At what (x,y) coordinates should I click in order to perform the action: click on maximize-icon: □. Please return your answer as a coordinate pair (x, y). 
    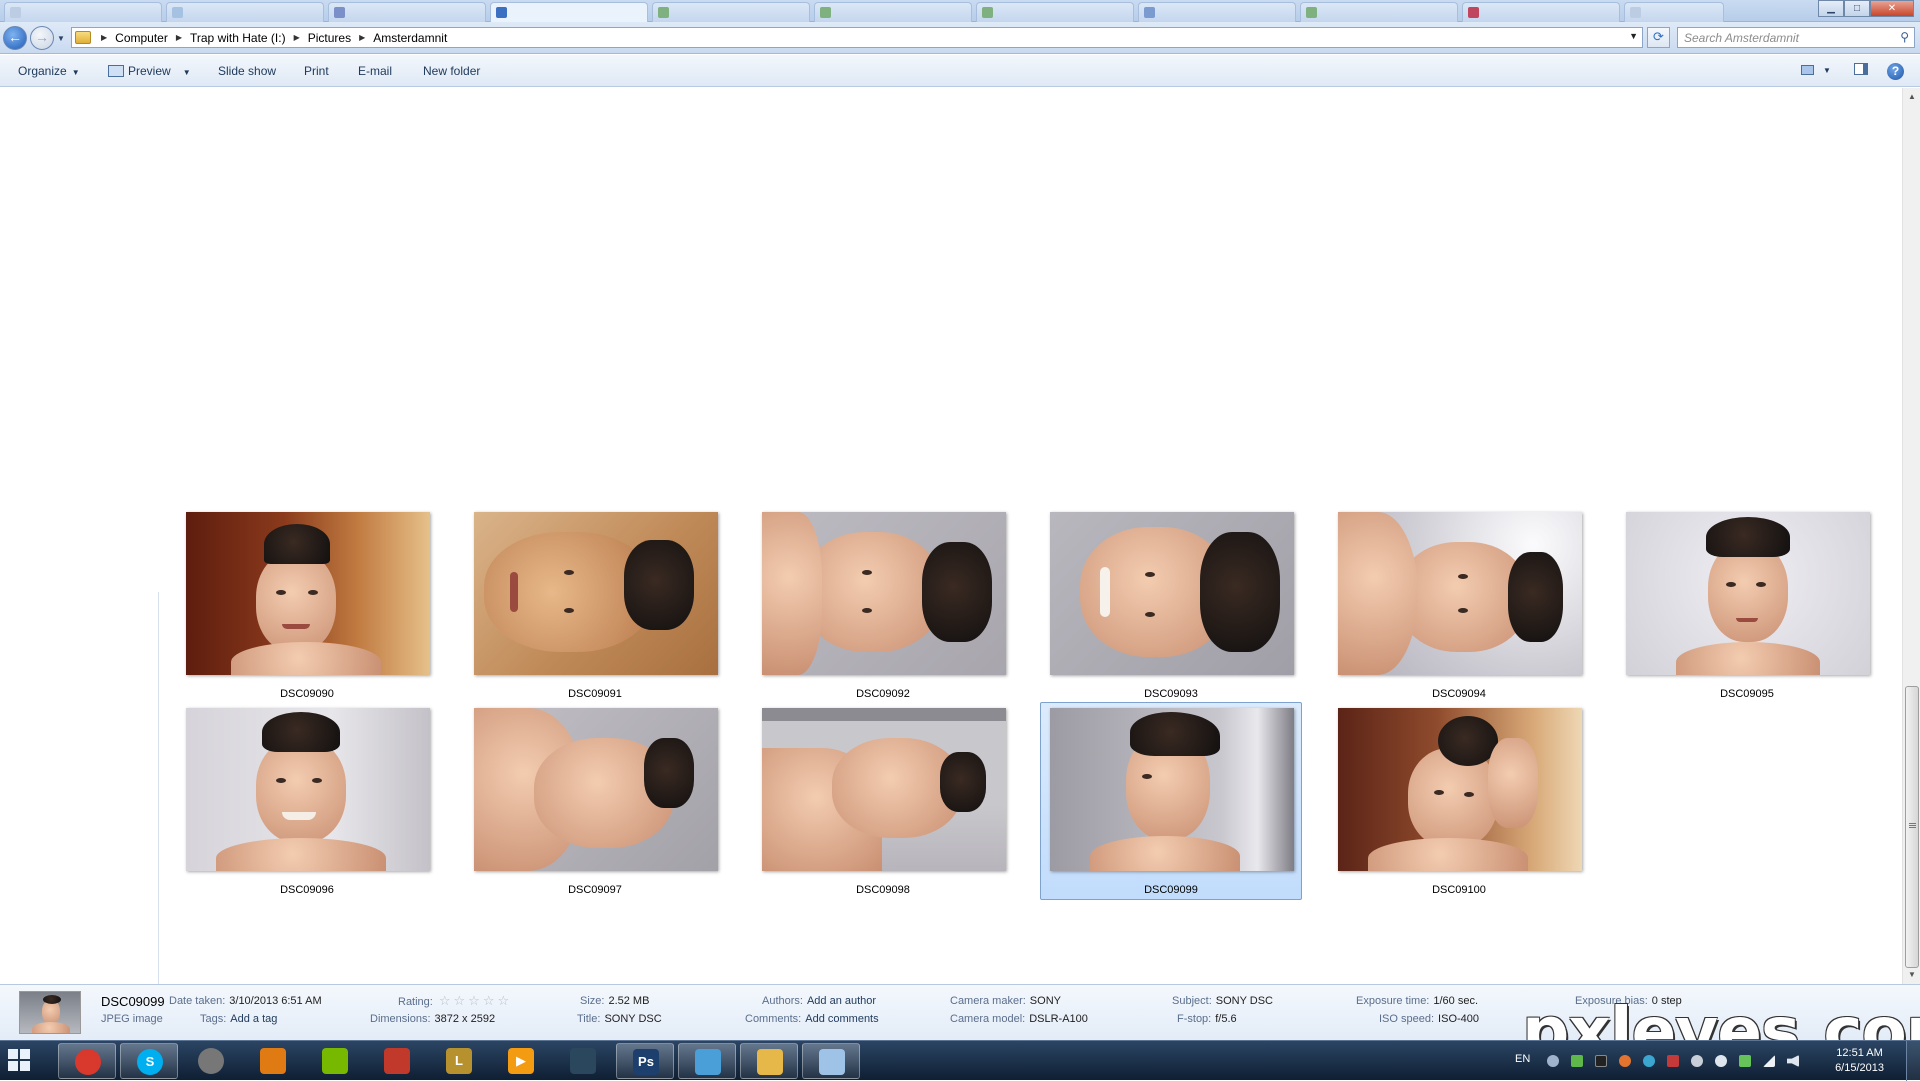
    Looking at the image, I should click on (1857, 8).